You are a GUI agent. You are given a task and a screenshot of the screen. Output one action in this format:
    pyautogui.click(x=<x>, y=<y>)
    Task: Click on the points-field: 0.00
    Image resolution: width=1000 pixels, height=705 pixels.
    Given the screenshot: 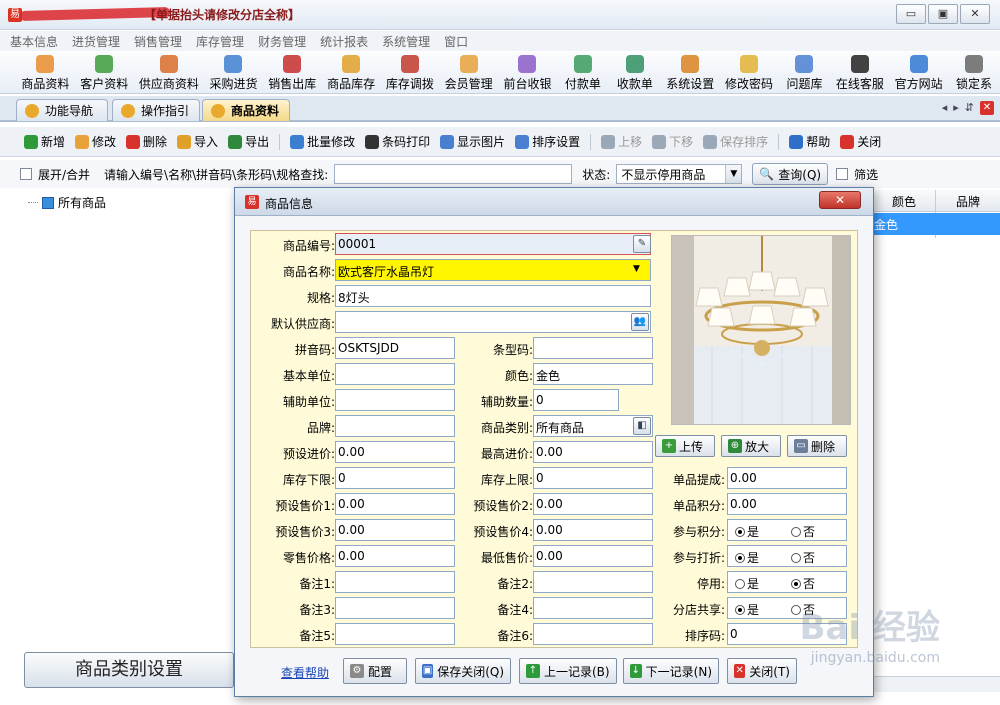 What is the action you would take?
    pyautogui.click(x=787, y=504)
    